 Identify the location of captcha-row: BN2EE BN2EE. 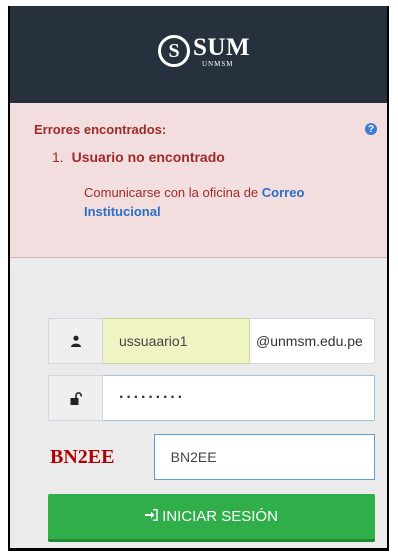
(211, 457).